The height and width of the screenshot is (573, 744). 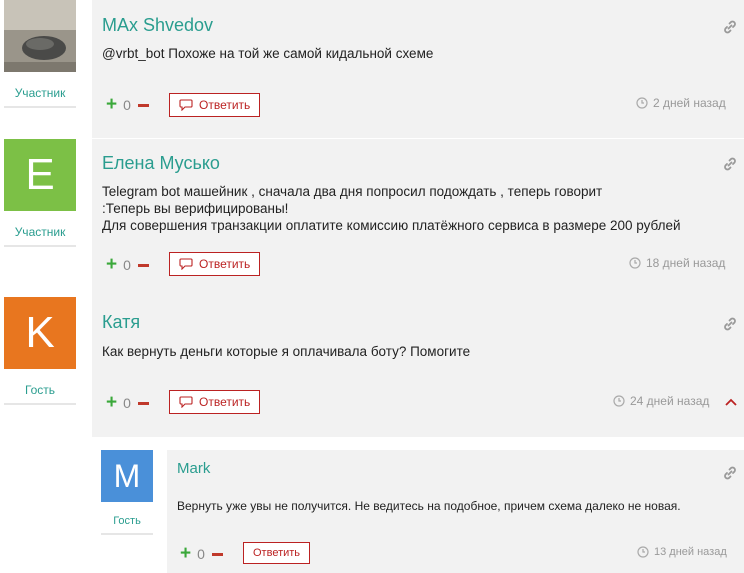 What do you see at coordinates (157, 25) in the screenshot?
I see `author-name: MAx Shvedov` at bounding box center [157, 25].